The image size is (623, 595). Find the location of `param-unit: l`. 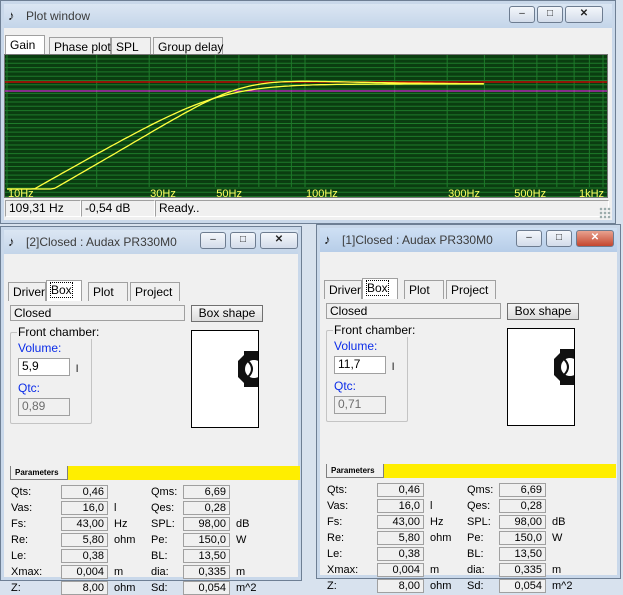

param-unit: l is located at coordinates (115, 508).